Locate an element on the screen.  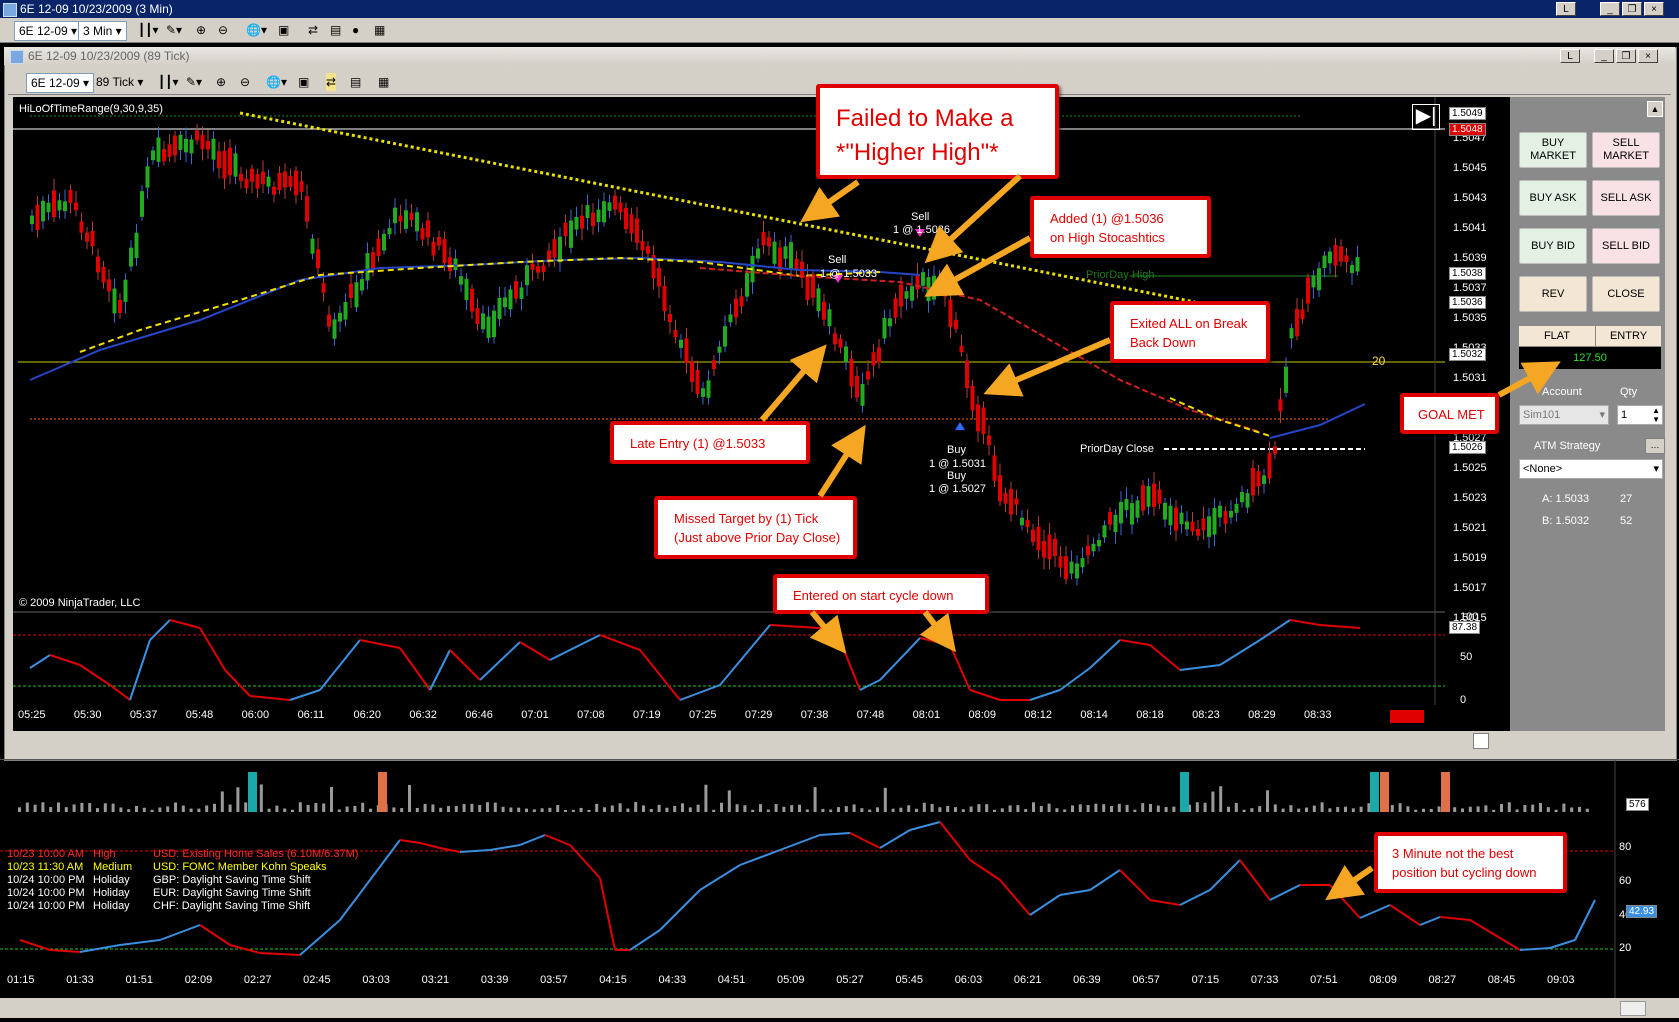
bottom-time-tick: 02:45 is located at coordinates (317, 980).